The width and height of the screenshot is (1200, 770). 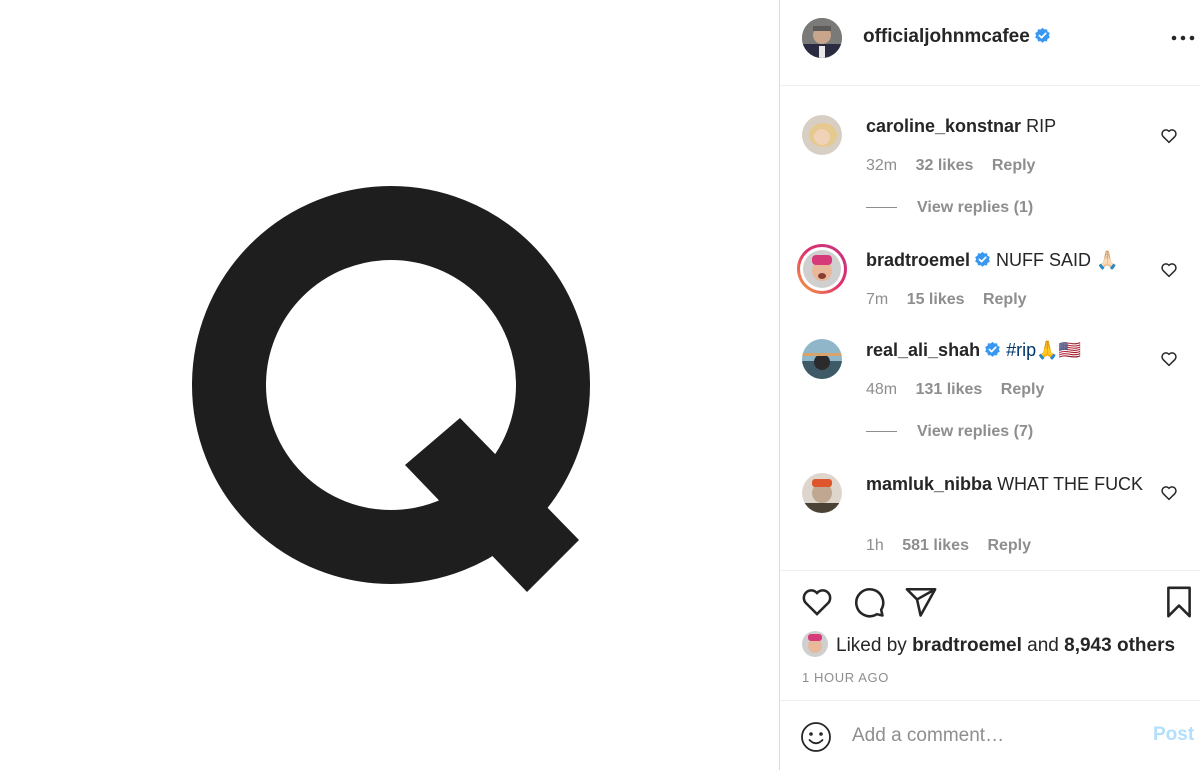 I want to click on comment-input, so click(x=997, y=736).